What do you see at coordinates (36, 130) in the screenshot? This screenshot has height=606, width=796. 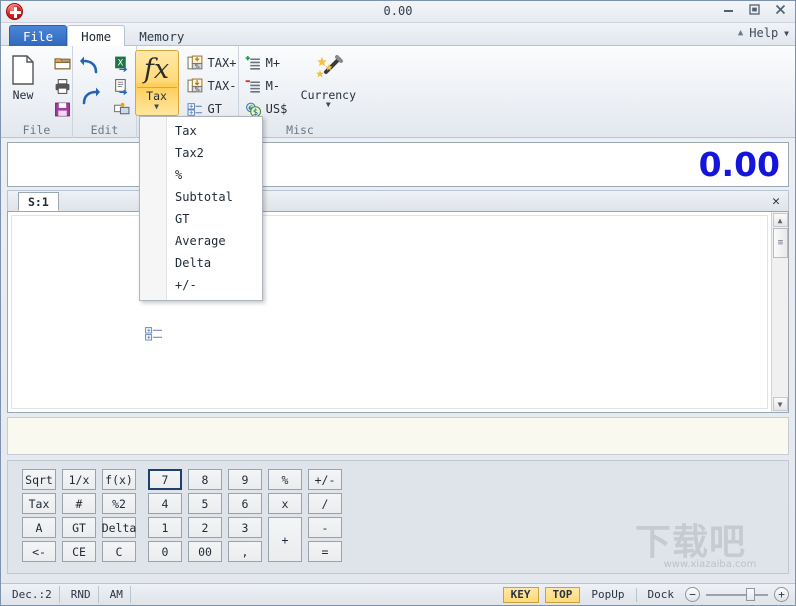 I see `ribbon-group-file-label: File` at bounding box center [36, 130].